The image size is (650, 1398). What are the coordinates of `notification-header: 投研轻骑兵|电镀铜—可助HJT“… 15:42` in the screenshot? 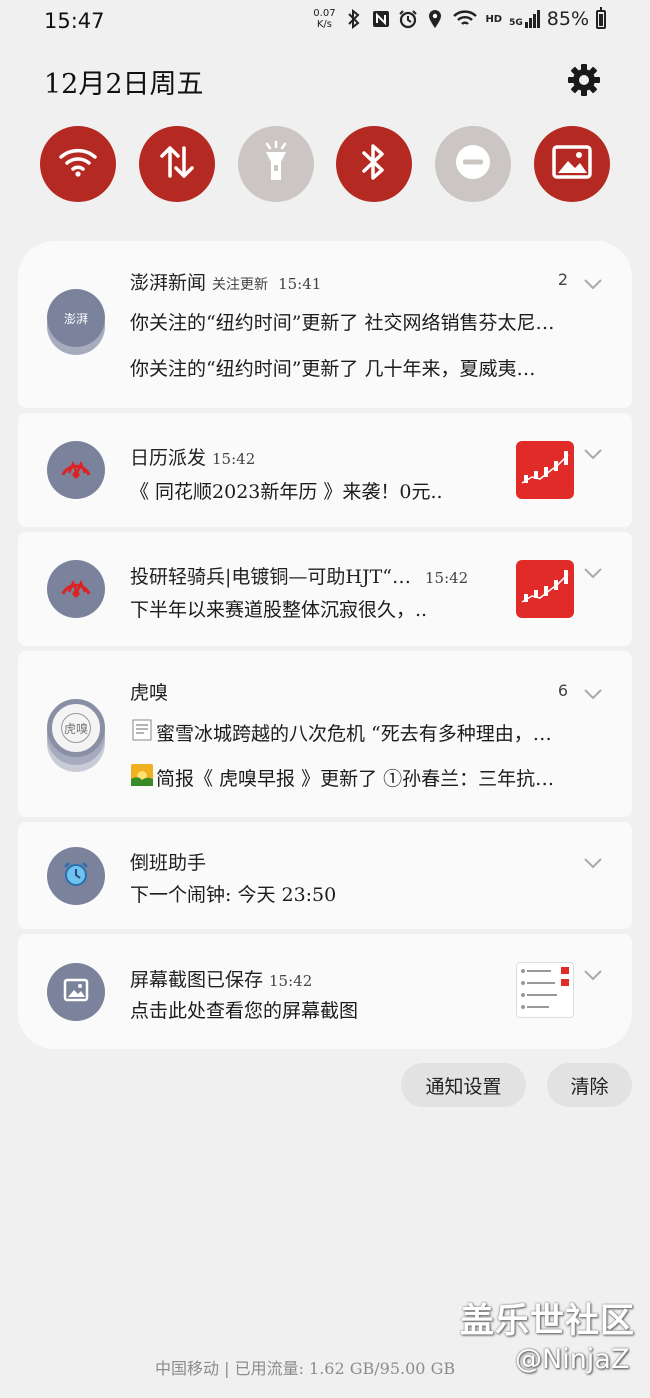 It's located at (299, 575).